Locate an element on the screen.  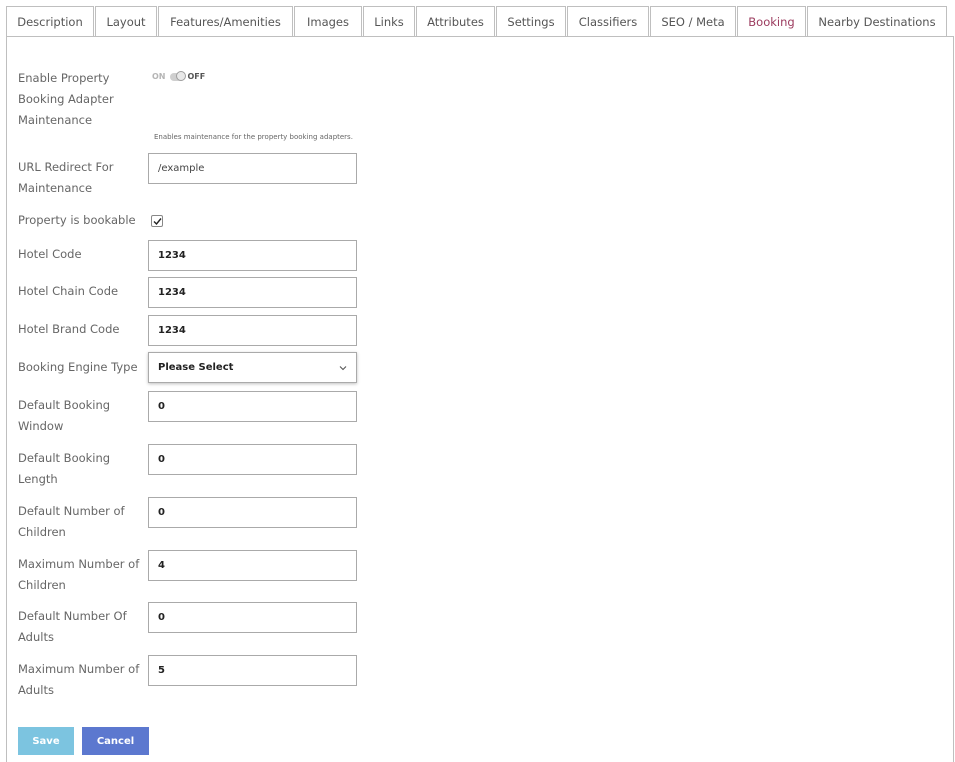
tab-images: Images is located at coordinates (328, 21).